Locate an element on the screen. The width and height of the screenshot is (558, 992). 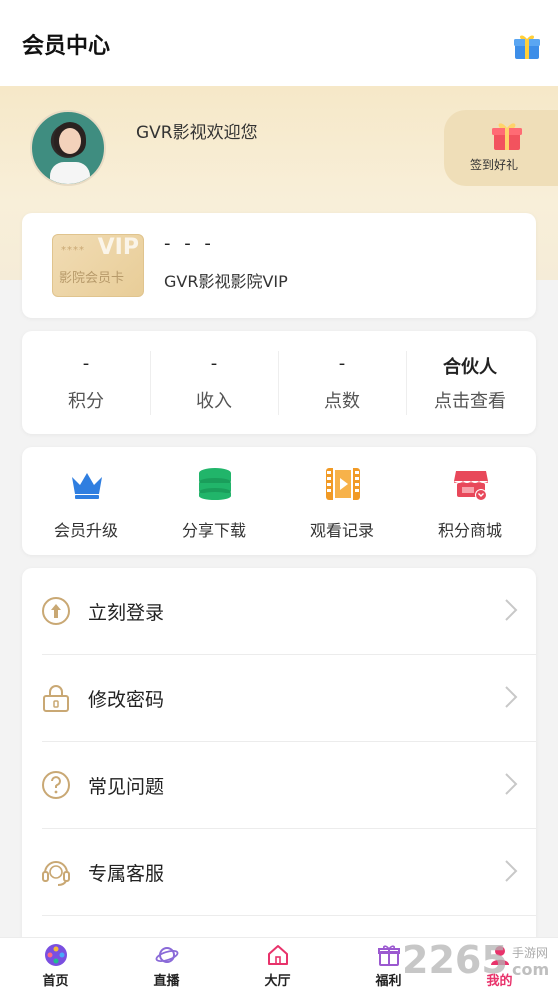
checkin-button: 签到好礼 is located at coordinates (501, 148).